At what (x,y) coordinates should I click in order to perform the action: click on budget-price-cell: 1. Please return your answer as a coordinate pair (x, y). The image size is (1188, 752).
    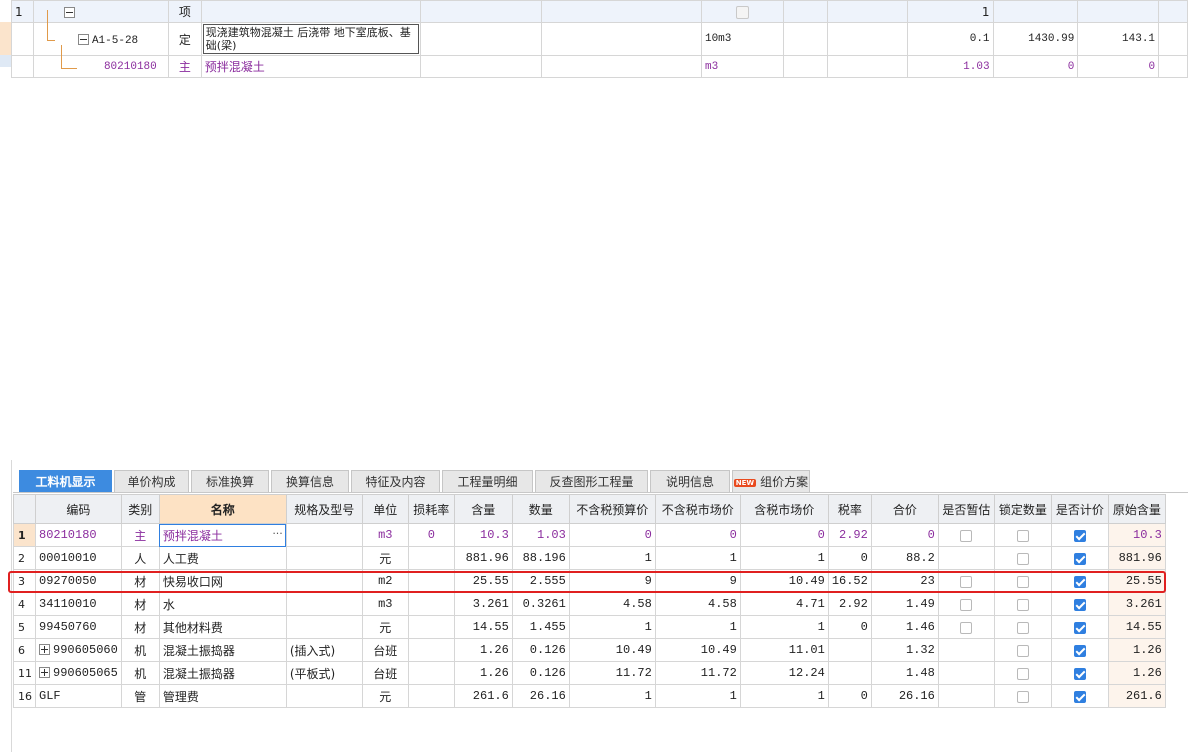
    Looking at the image, I should click on (612, 627).